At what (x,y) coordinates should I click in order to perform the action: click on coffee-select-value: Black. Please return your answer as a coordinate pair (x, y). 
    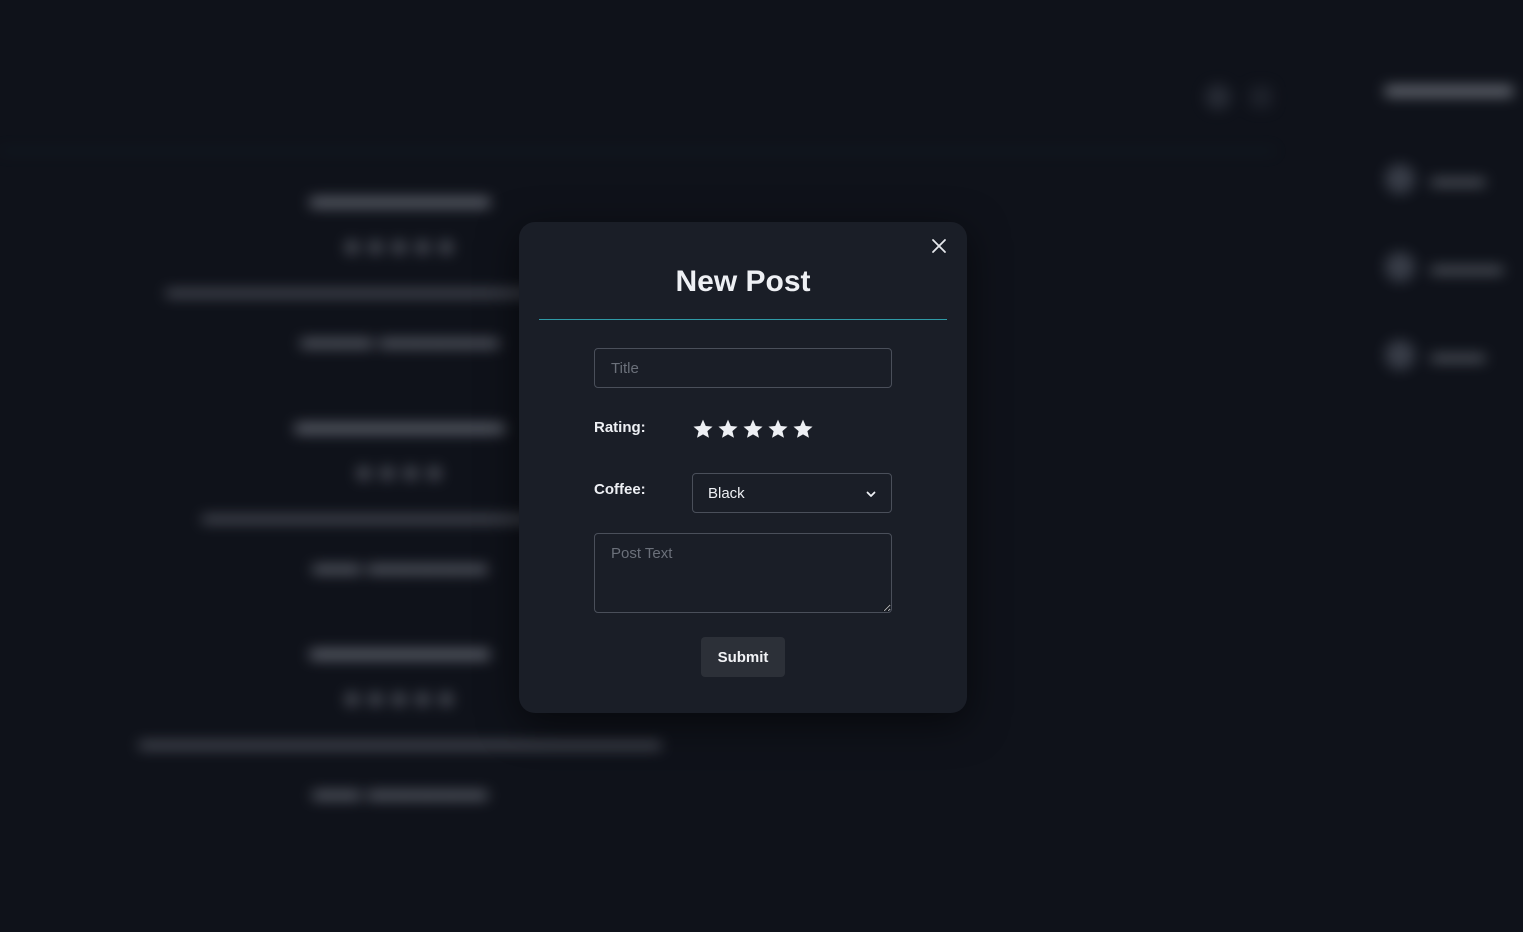
    Looking at the image, I should click on (726, 493).